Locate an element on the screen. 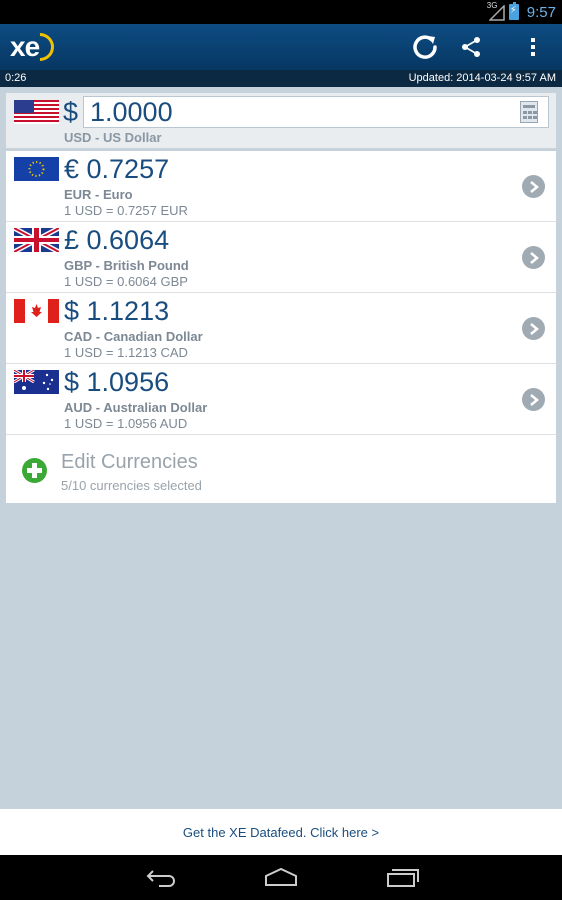 The image size is (562, 900). back-icon is located at coordinates (160, 878).